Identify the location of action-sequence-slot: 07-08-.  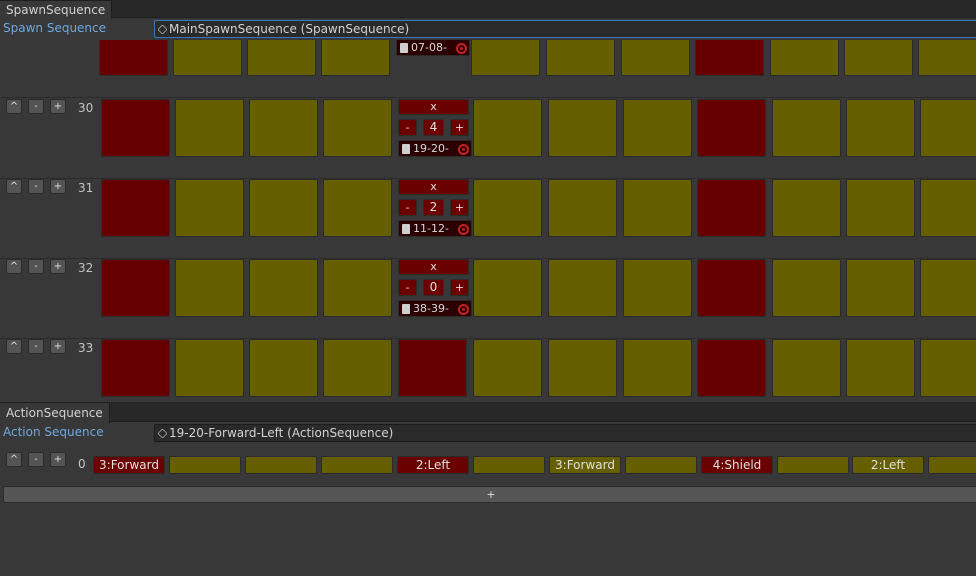
(433, 48).